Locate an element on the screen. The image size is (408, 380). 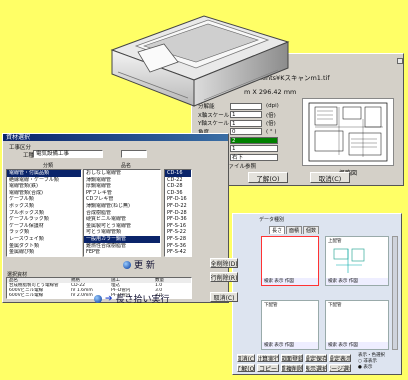
item-list-item: 合成樹脂管 is located at coordinates (122, 213).